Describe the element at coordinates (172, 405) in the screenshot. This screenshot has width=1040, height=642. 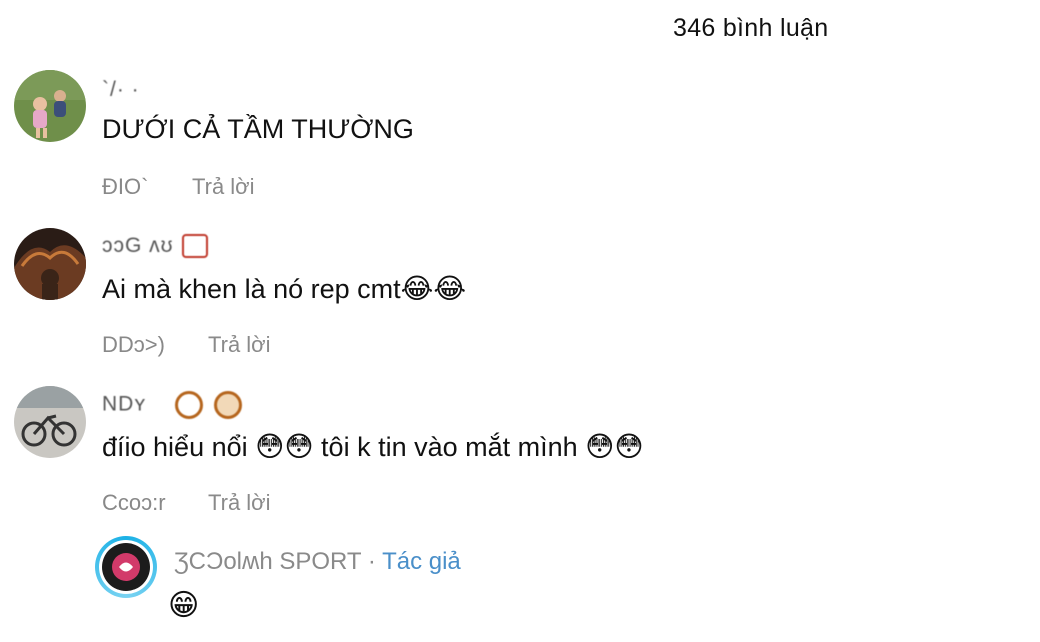
I see `comment-username: NDʏ` at that location.